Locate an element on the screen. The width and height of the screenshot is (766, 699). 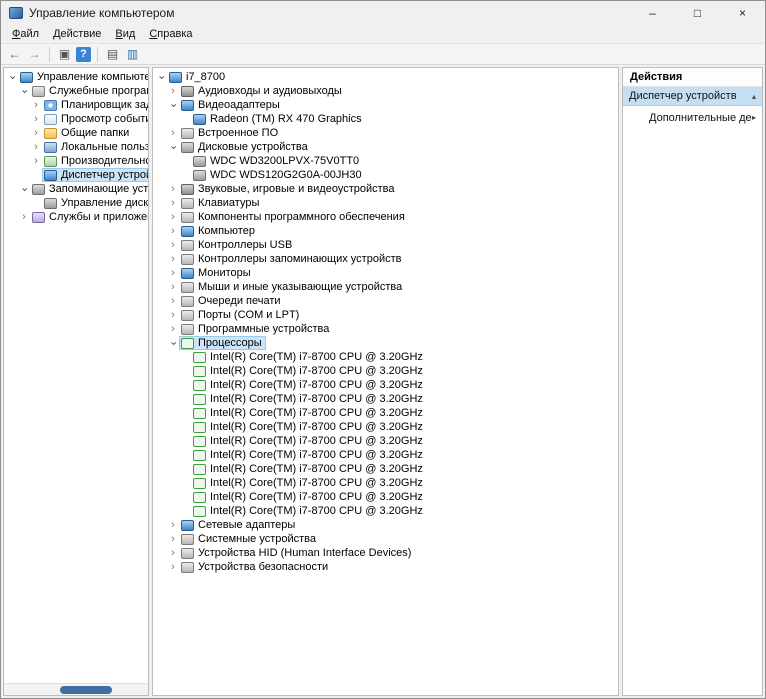
device-tree-item: › Клавиатуры is located at coordinates (385, 203).